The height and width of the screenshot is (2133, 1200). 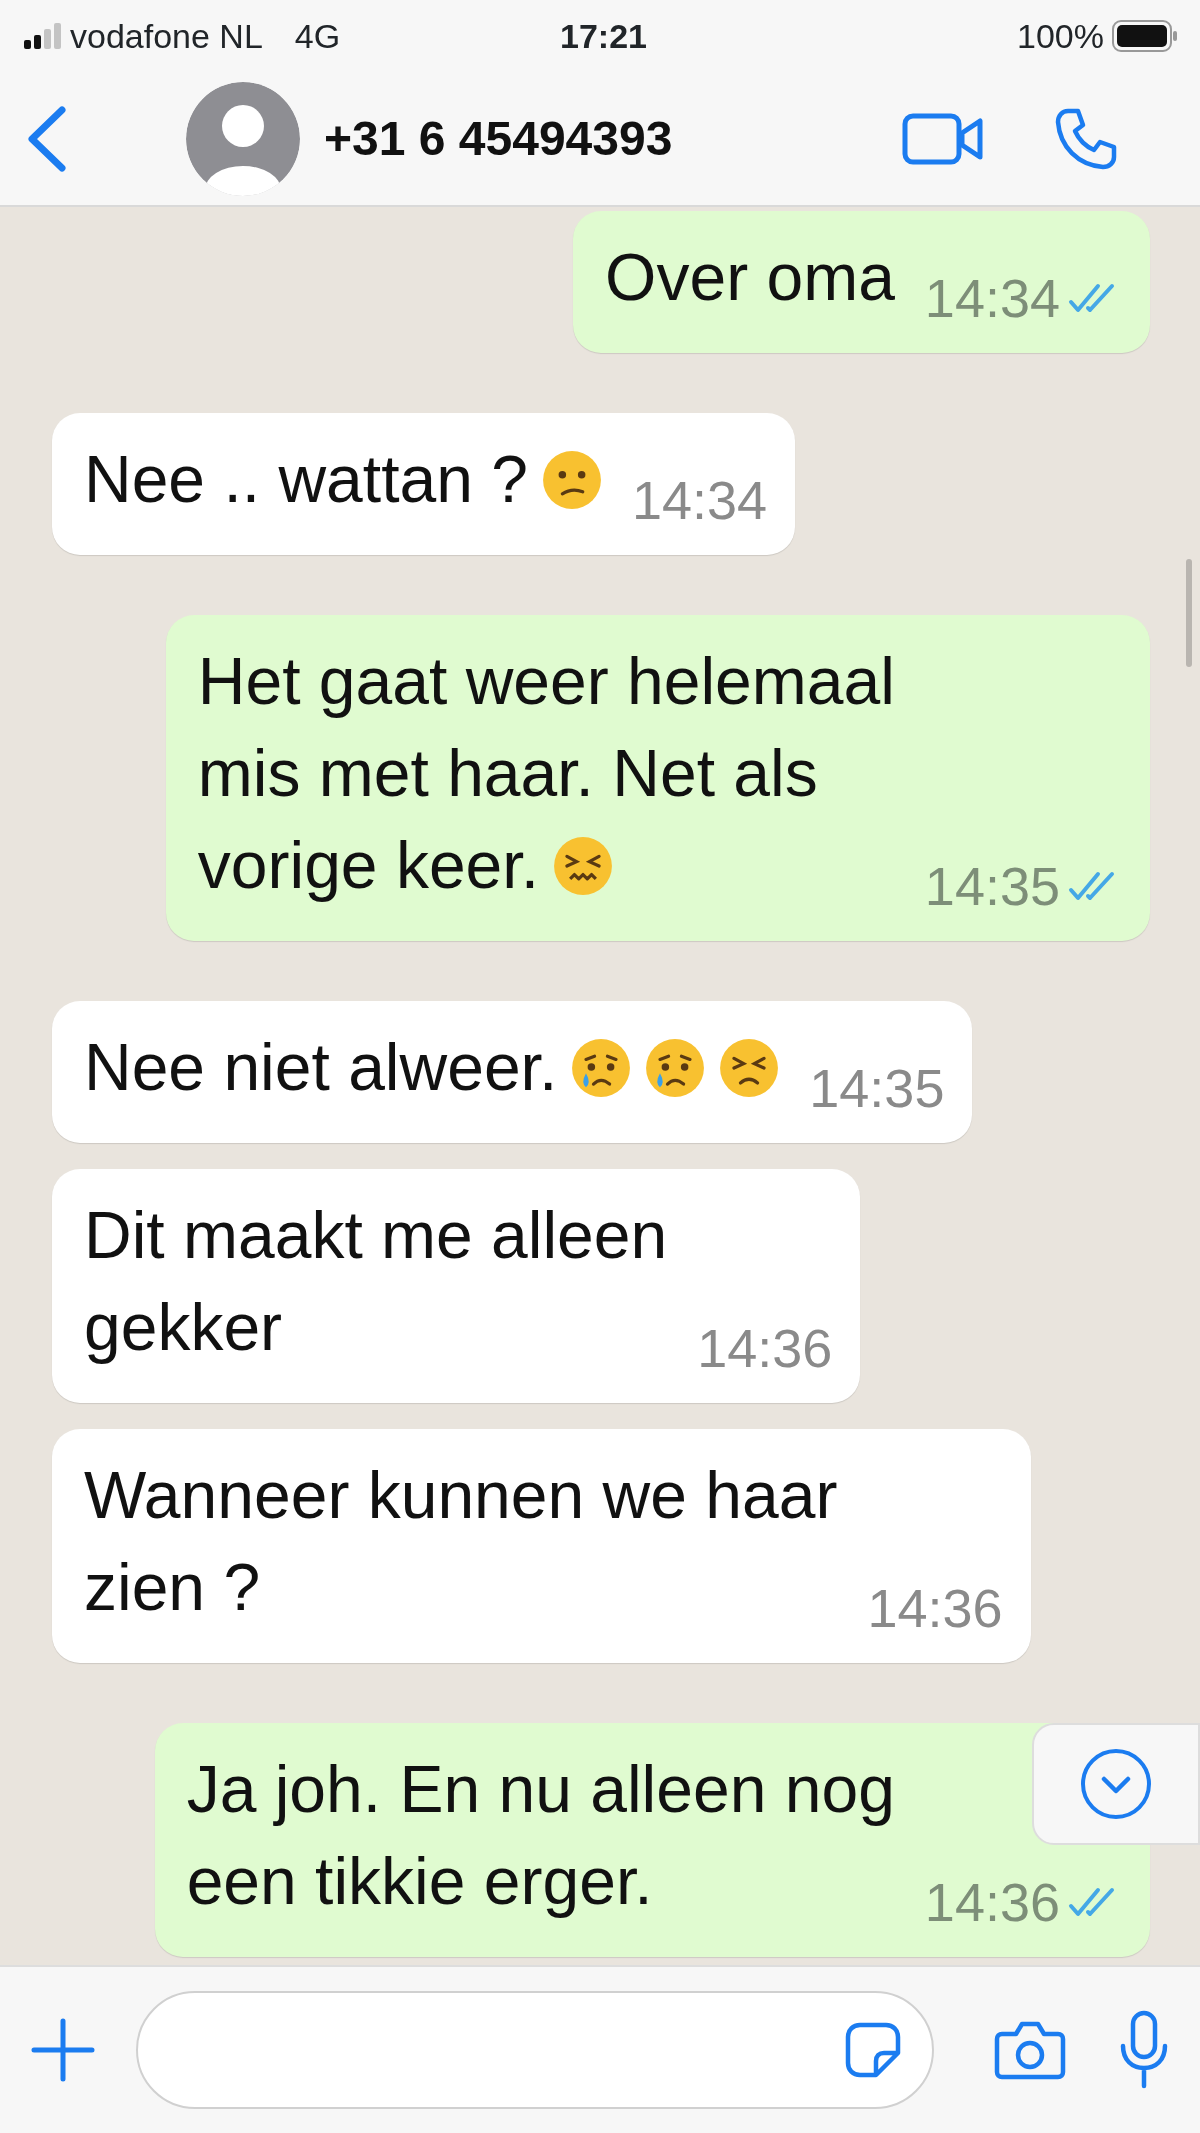 What do you see at coordinates (376, 1281) in the screenshot?
I see `message-text: Dit maakt me alleen gekker` at bounding box center [376, 1281].